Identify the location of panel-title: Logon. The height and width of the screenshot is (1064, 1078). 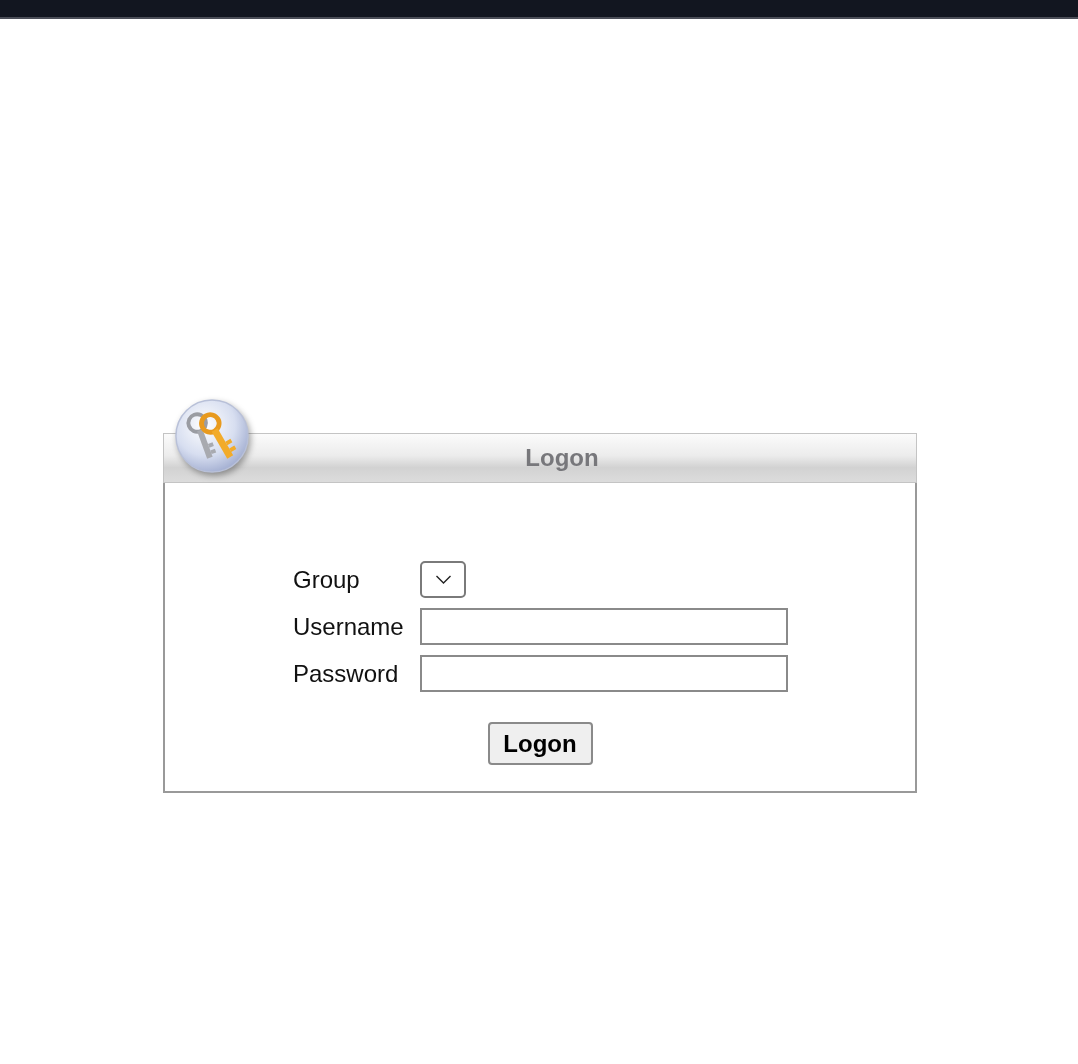
(562, 458).